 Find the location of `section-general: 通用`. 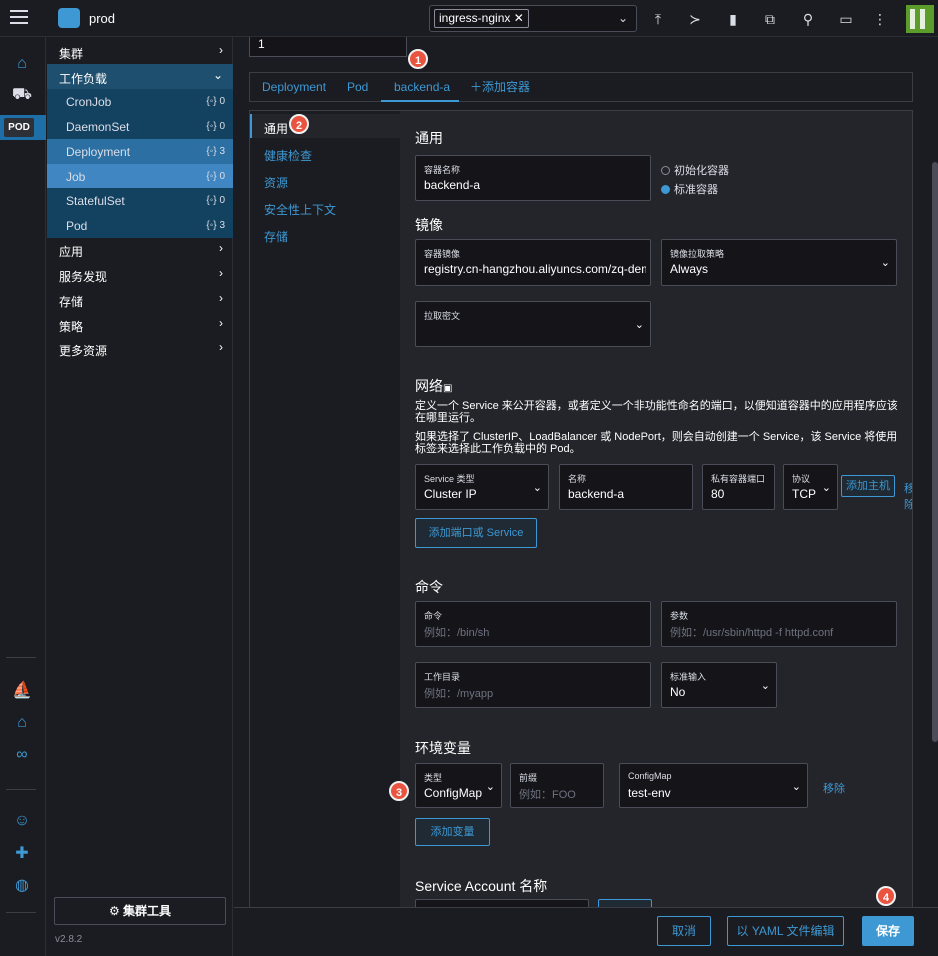

section-general: 通用 is located at coordinates (276, 128).